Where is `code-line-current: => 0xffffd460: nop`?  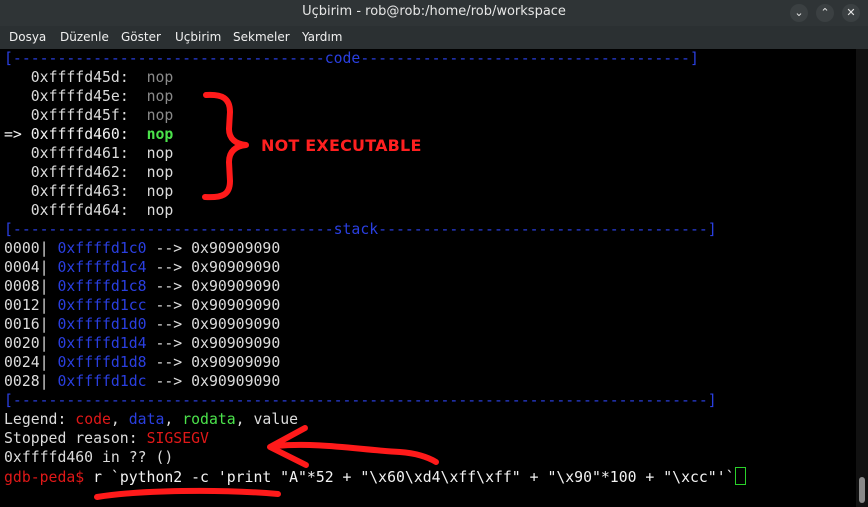 code-line-current: => 0xffffd460: nop is located at coordinates (89, 134).